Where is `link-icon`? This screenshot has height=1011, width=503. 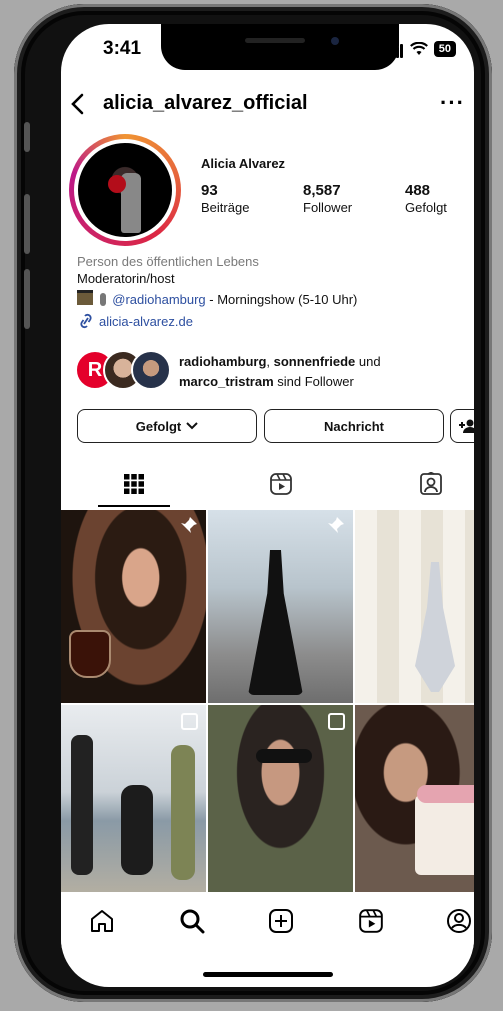 link-icon is located at coordinates (86, 321).